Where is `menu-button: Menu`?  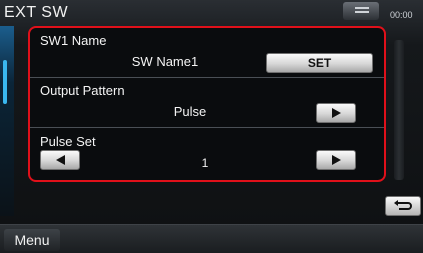 menu-button: Menu is located at coordinates (32, 240).